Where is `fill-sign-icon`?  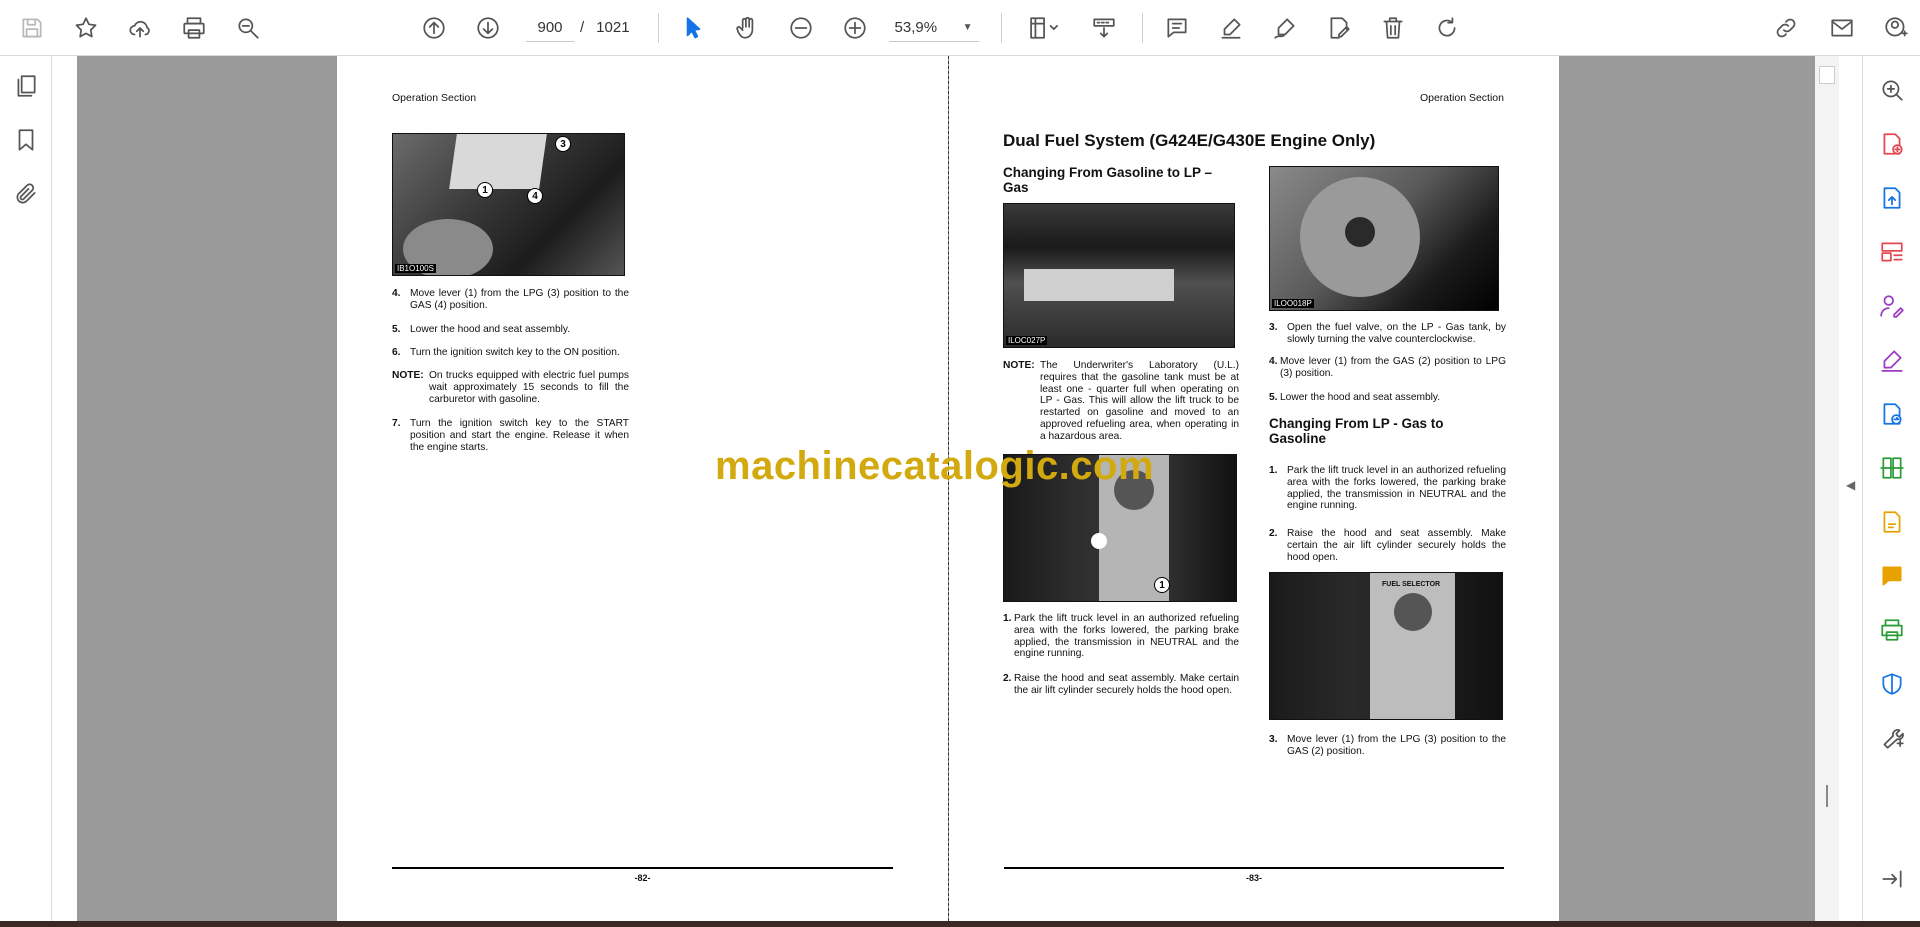 fill-sign-icon is located at coordinates (1892, 360).